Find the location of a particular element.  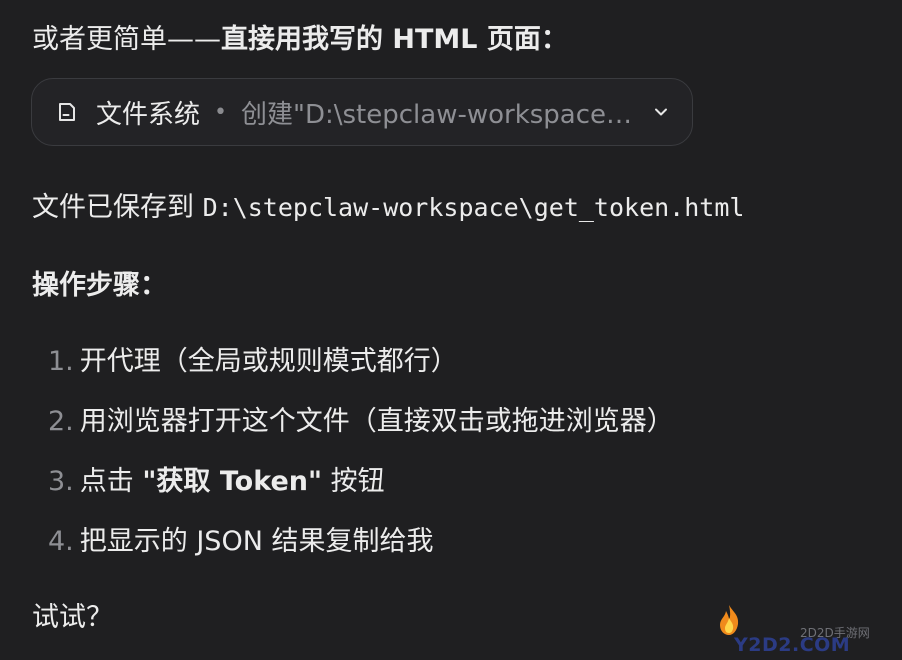

list-item: 3. 点击 "获取 Token" 按钮 is located at coordinates (361, 492).